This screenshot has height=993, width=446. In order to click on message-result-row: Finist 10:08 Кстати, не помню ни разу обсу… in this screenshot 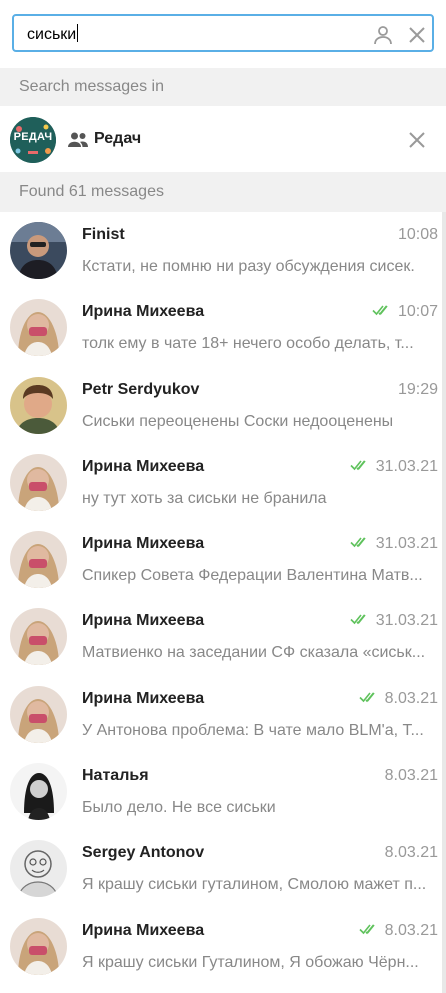, I will do `click(223, 250)`.